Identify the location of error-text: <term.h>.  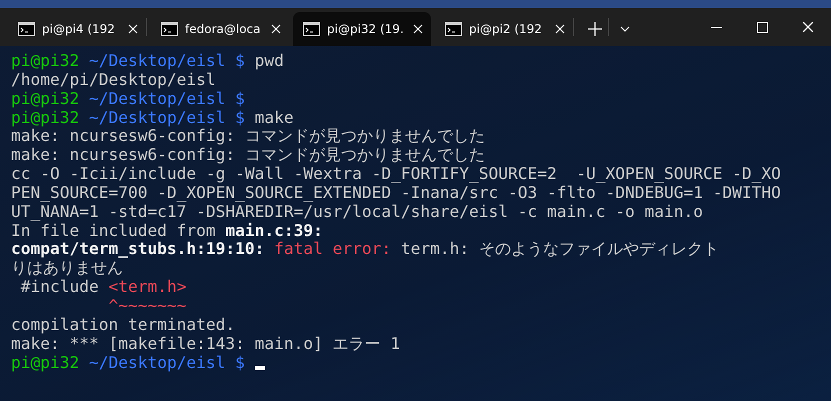
(147, 286).